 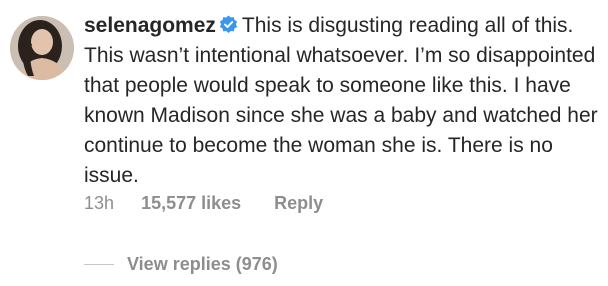 What do you see at coordinates (150, 25) in the screenshot?
I see `username-link: selenagomez` at bounding box center [150, 25].